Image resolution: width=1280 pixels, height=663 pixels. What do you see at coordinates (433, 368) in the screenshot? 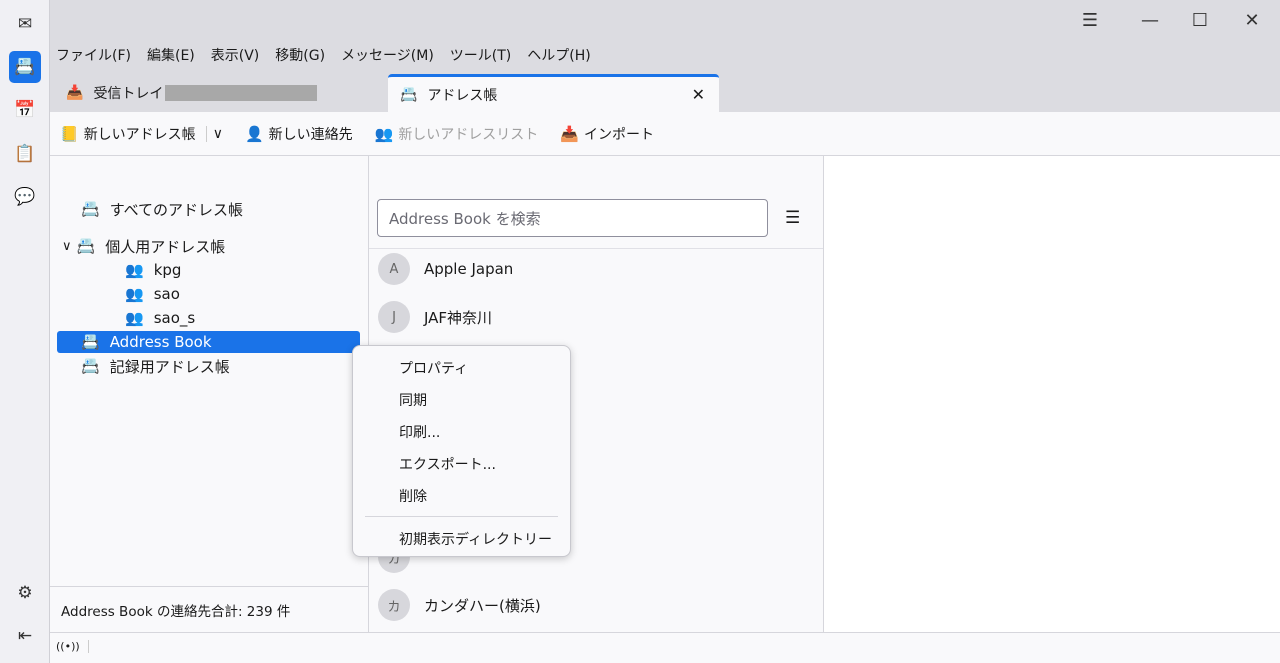
I see `menu-item-properties: プロパティ` at bounding box center [433, 368].